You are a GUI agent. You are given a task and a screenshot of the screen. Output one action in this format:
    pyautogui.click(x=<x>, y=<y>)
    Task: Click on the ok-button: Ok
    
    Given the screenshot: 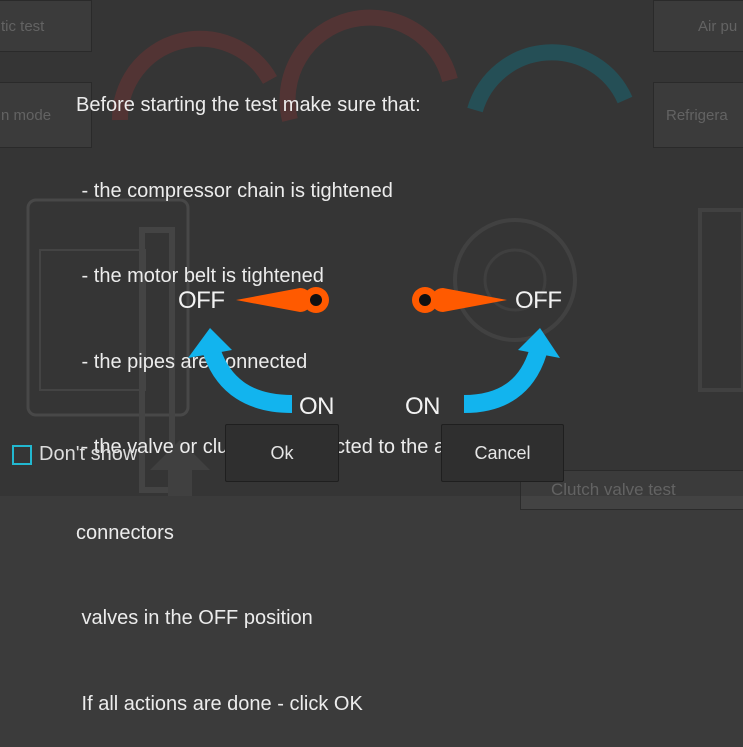 What is the action you would take?
    pyautogui.click(x=282, y=453)
    